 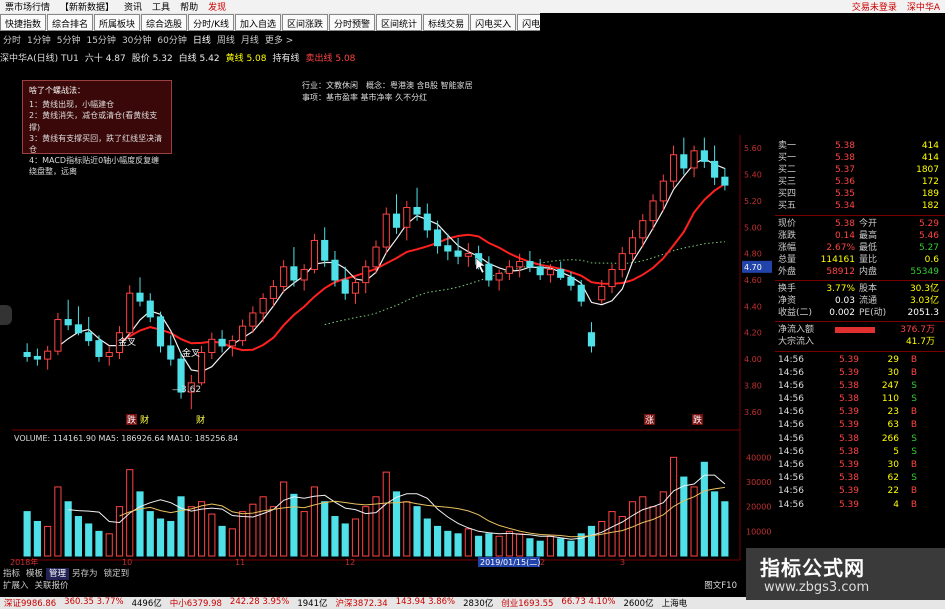 What do you see at coordinates (860, 248) in the screenshot?
I see `quote-stat-row: 涨幅 2.67% 最低 5.27` at bounding box center [860, 248].